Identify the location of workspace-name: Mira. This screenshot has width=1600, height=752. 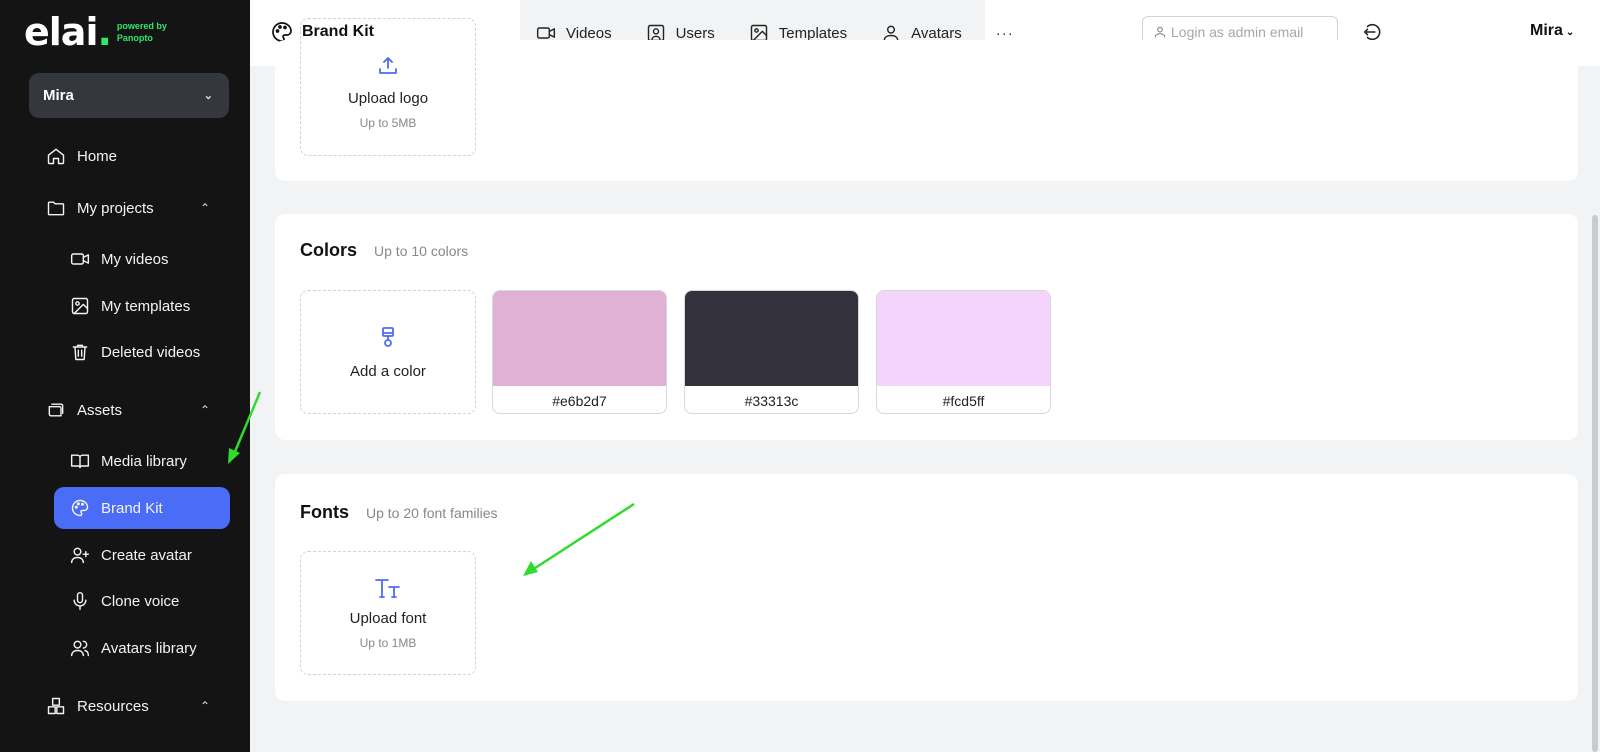
(58, 95).